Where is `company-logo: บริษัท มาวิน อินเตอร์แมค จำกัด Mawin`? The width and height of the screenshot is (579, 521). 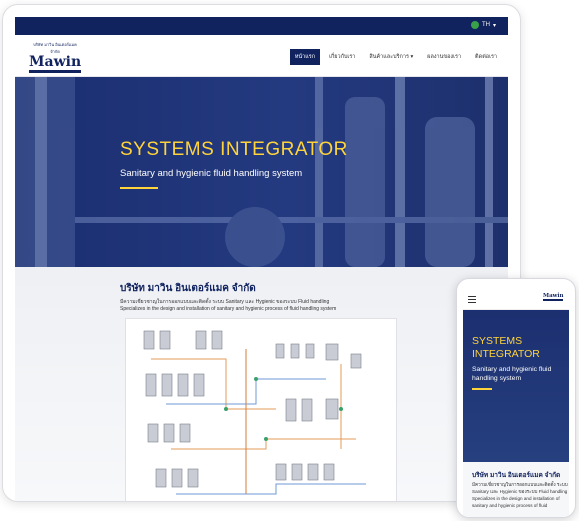 company-logo: บริษัท มาวิน อินเตอร์แมค จำกัด Mawin is located at coordinates (55, 57).